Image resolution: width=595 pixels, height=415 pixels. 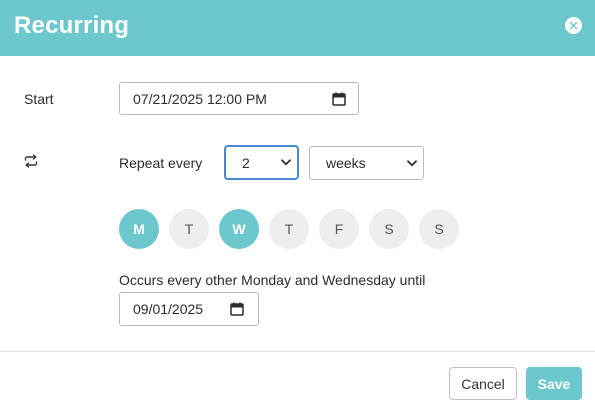 I want to click on save-button: Save, so click(x=554, y=383).